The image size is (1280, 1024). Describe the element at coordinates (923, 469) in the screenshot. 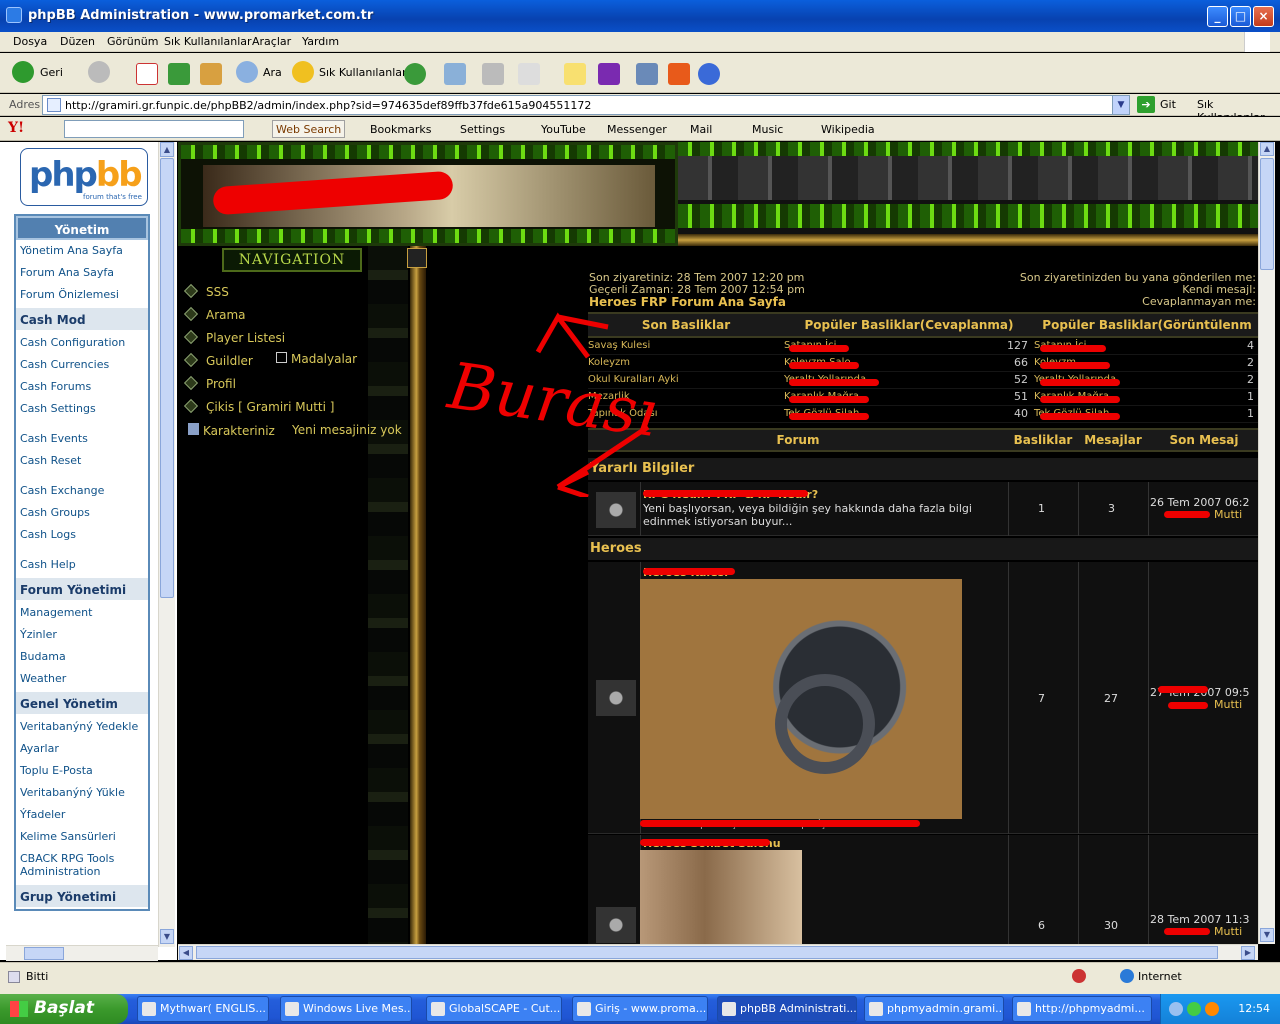

I see `category-title: Yararlı Bilgiler` at that location.